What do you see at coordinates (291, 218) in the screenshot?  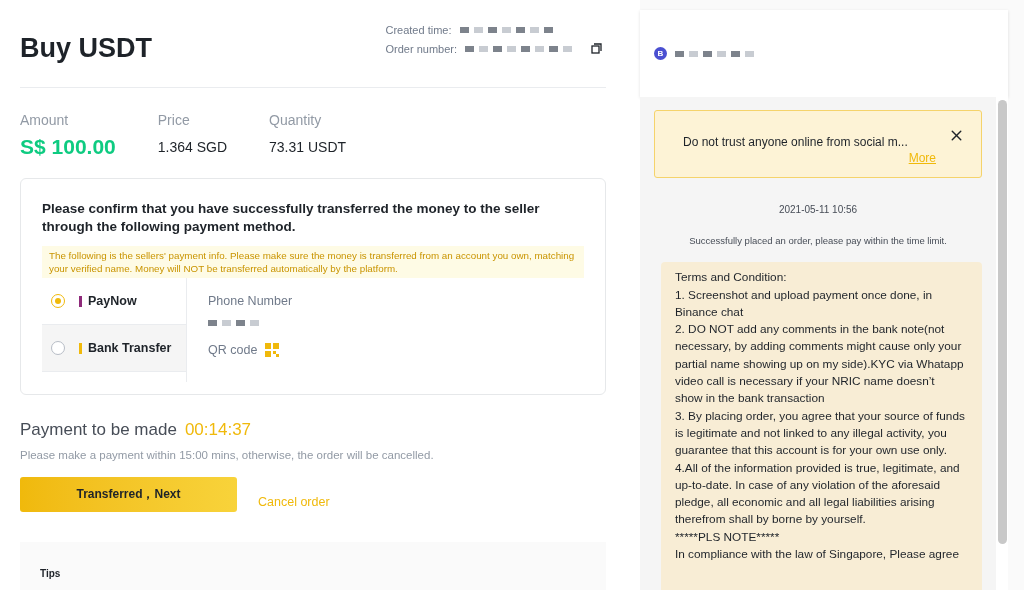 I see `confirm-instruction: Please confirm that you have successfully transferred the money to the seller through the following payment method.` at bounding box center [291, 218].